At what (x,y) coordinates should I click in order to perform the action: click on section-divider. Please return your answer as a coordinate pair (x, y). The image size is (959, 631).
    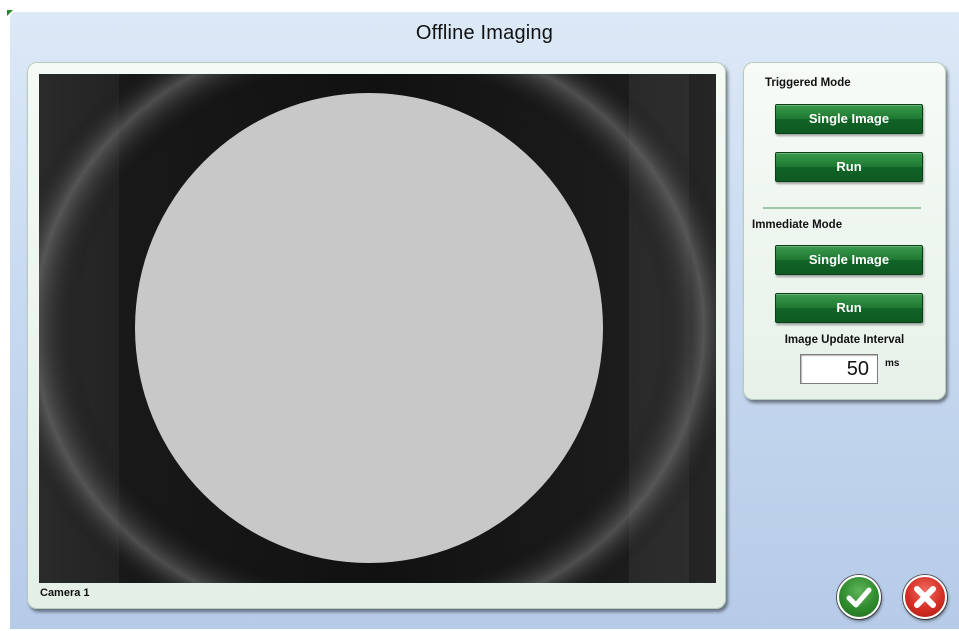
    Looking at the image, I should click on (842, 208).